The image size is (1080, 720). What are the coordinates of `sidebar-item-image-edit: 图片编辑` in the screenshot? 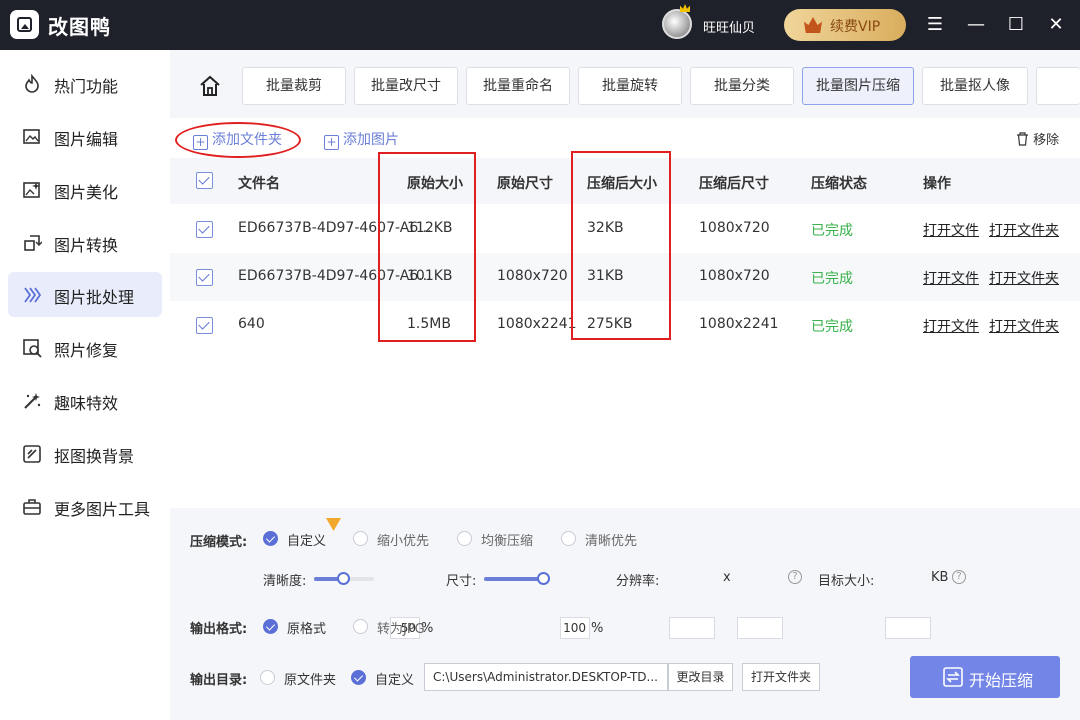 It's located at (85, 136).